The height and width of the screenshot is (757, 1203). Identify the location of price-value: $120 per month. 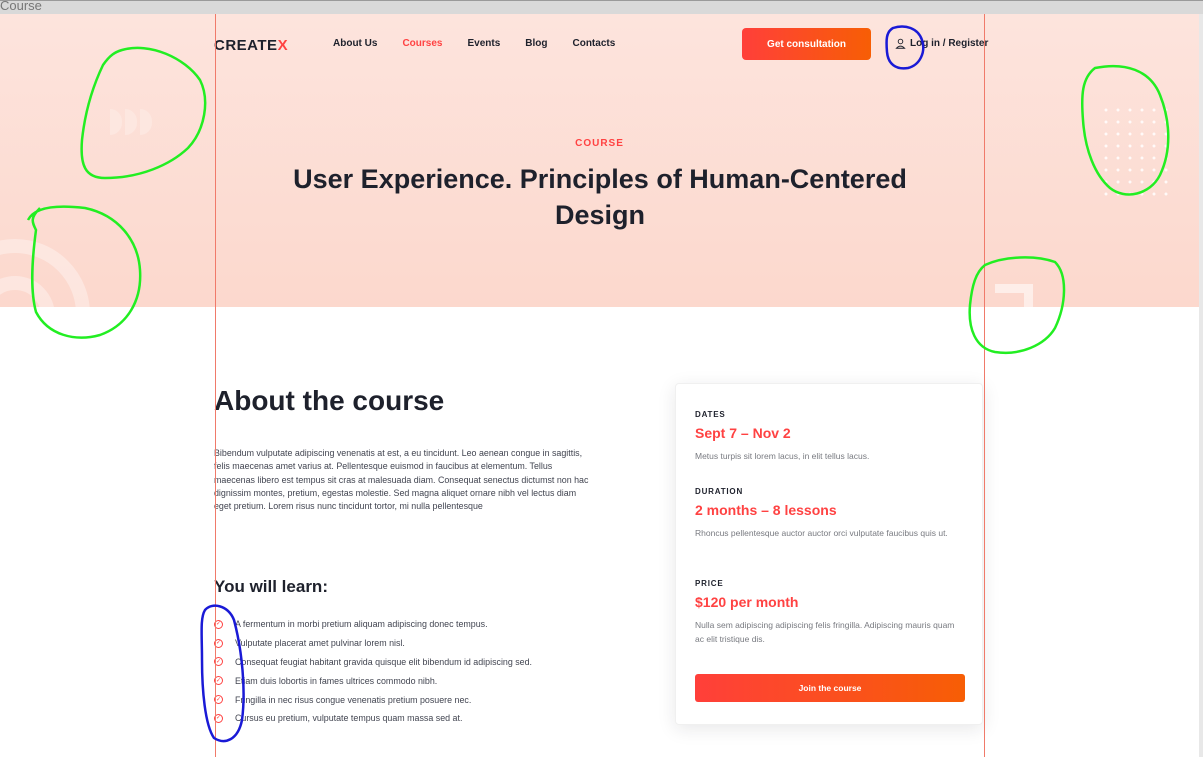
(747, 602).